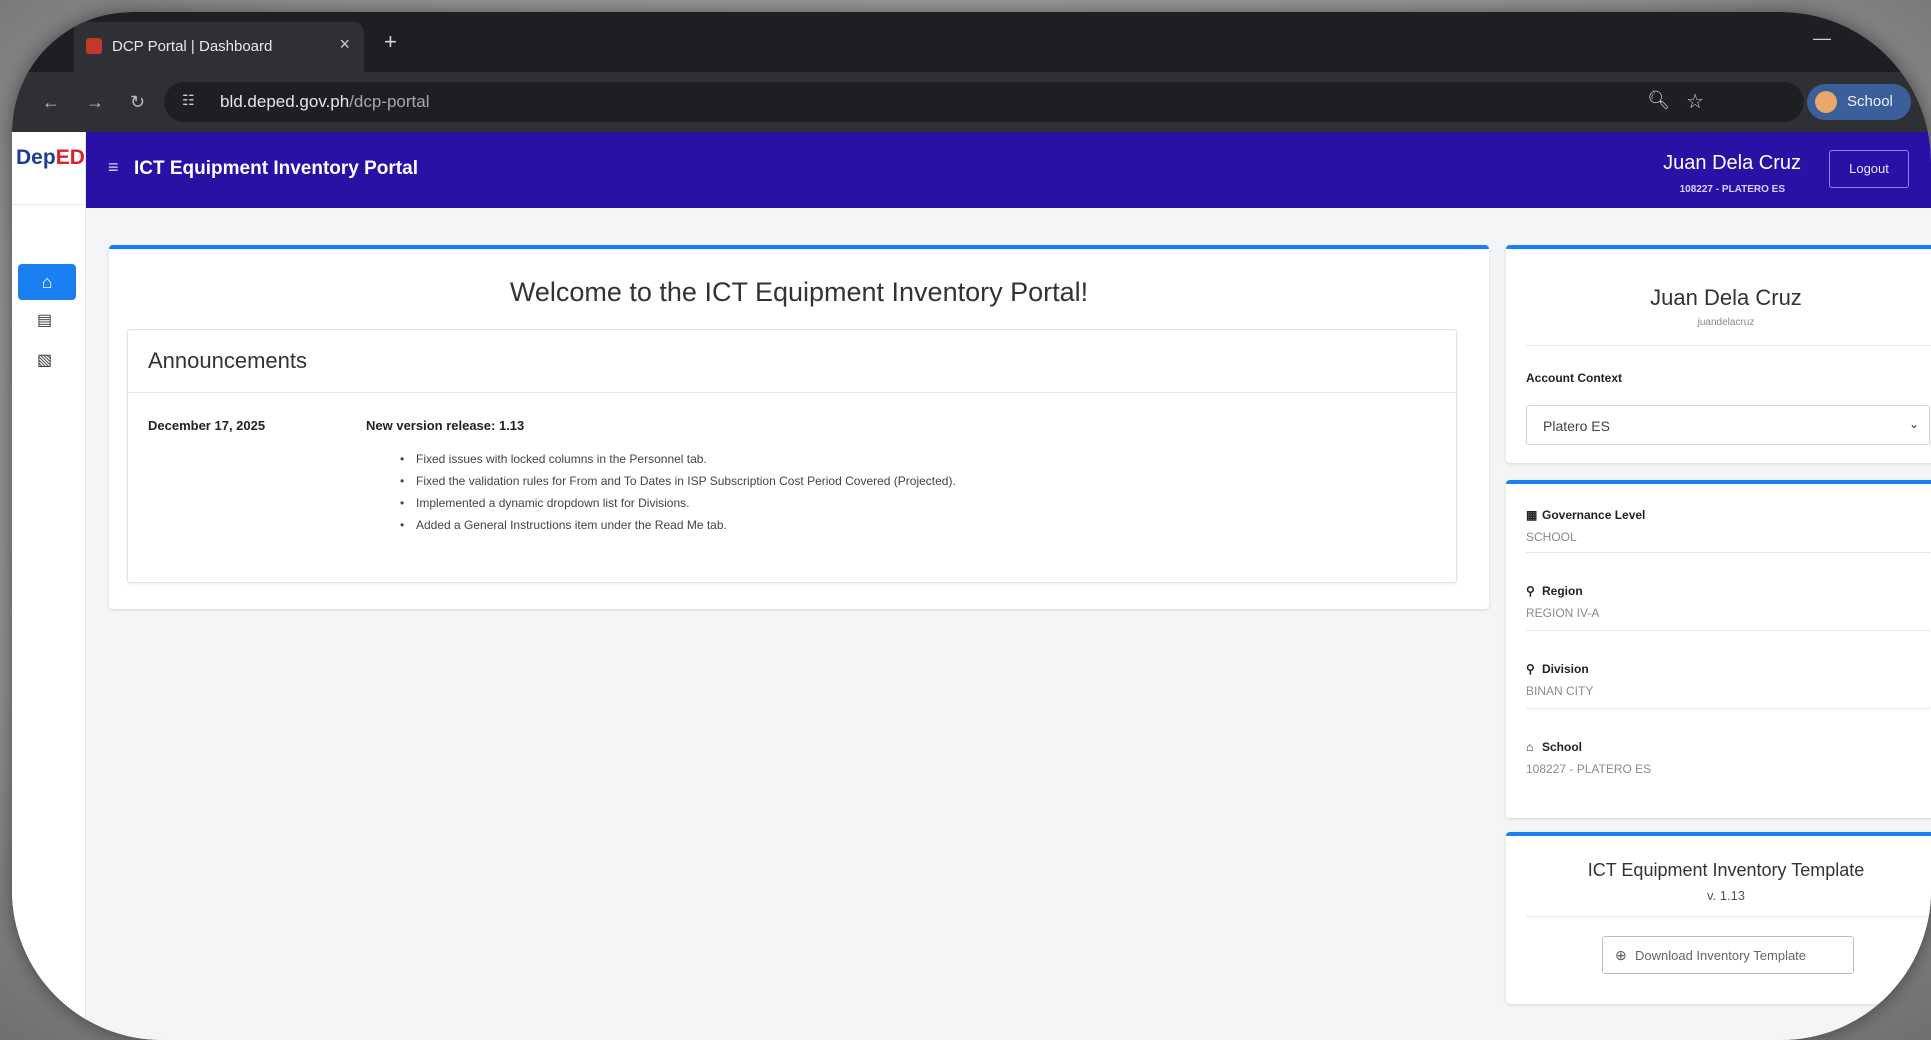  I want to click on profile-label: School, so click(1870, 101).